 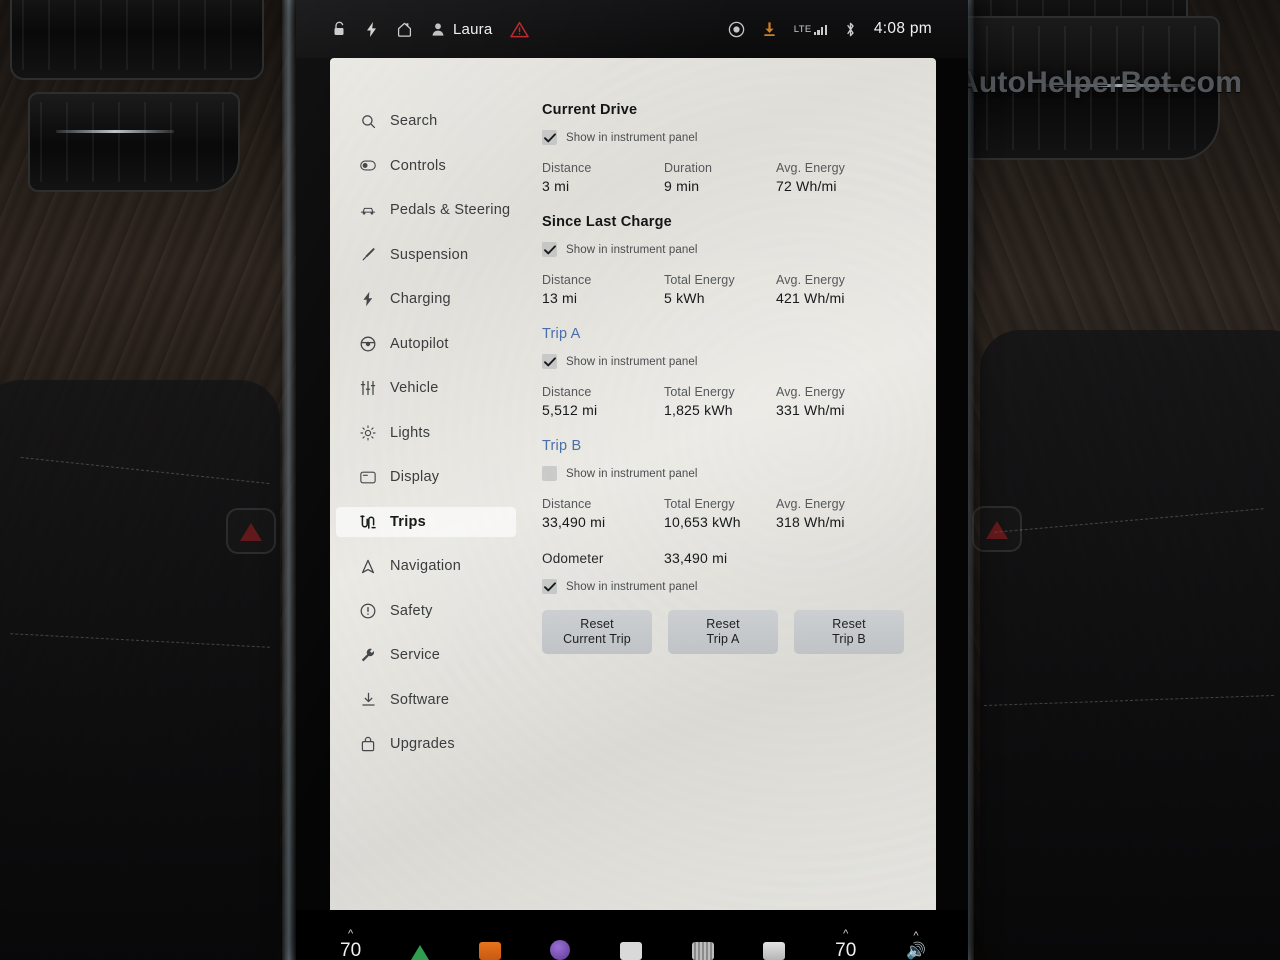 What do you see at coordinates (251, 531) in the screenshot?
I see `hazard-lights-button-left` at bounding box center [251, 531].